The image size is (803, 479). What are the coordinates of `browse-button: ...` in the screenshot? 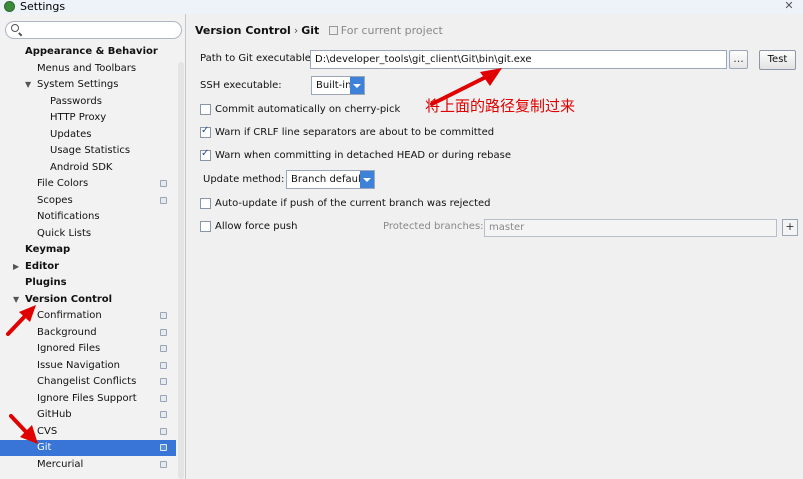 It's located at (738, 59).